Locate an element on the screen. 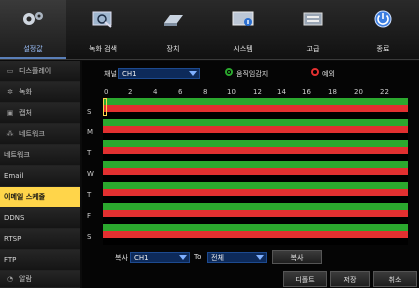 The image size is (419, 288). sidebar-item-email-schedule: 이메일 스케줄 is located at coordinates (40, 197).